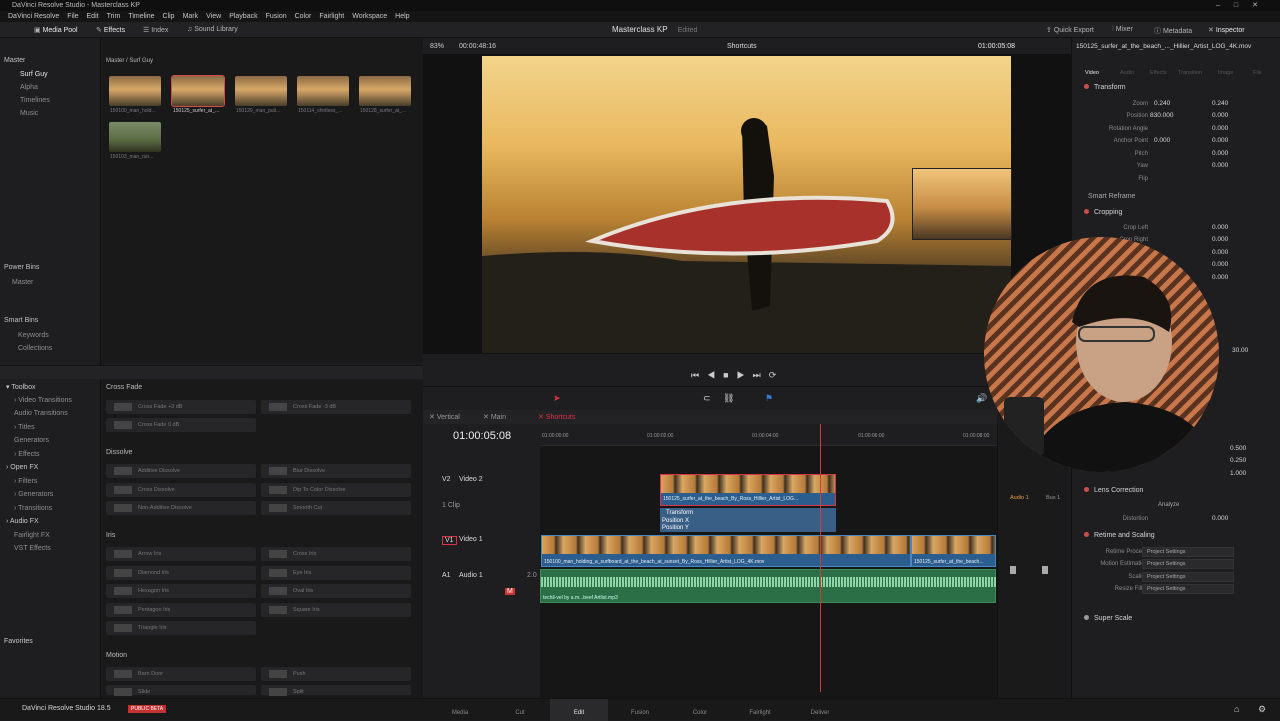 This screenshot has width=1280, height=721. I want to click on page-media: Media, so click(460, 713).